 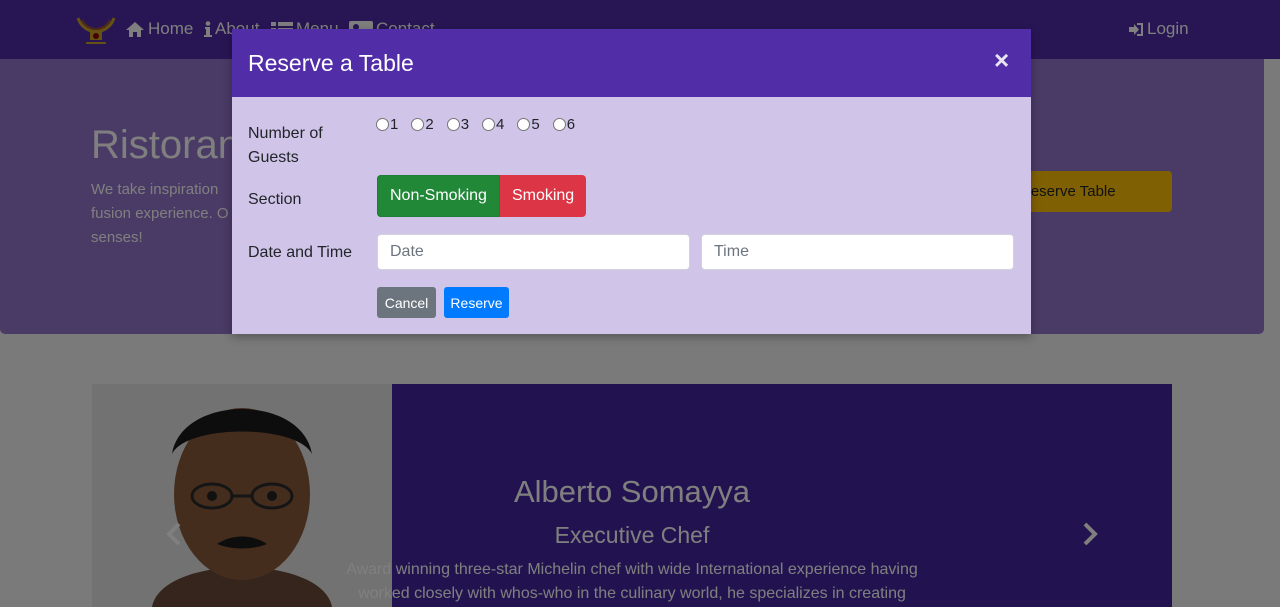 What do you see at coordinates (300, 252) in the screenshot?
I see `datetime-label: Date and Time` at bounding box center [300, 252].